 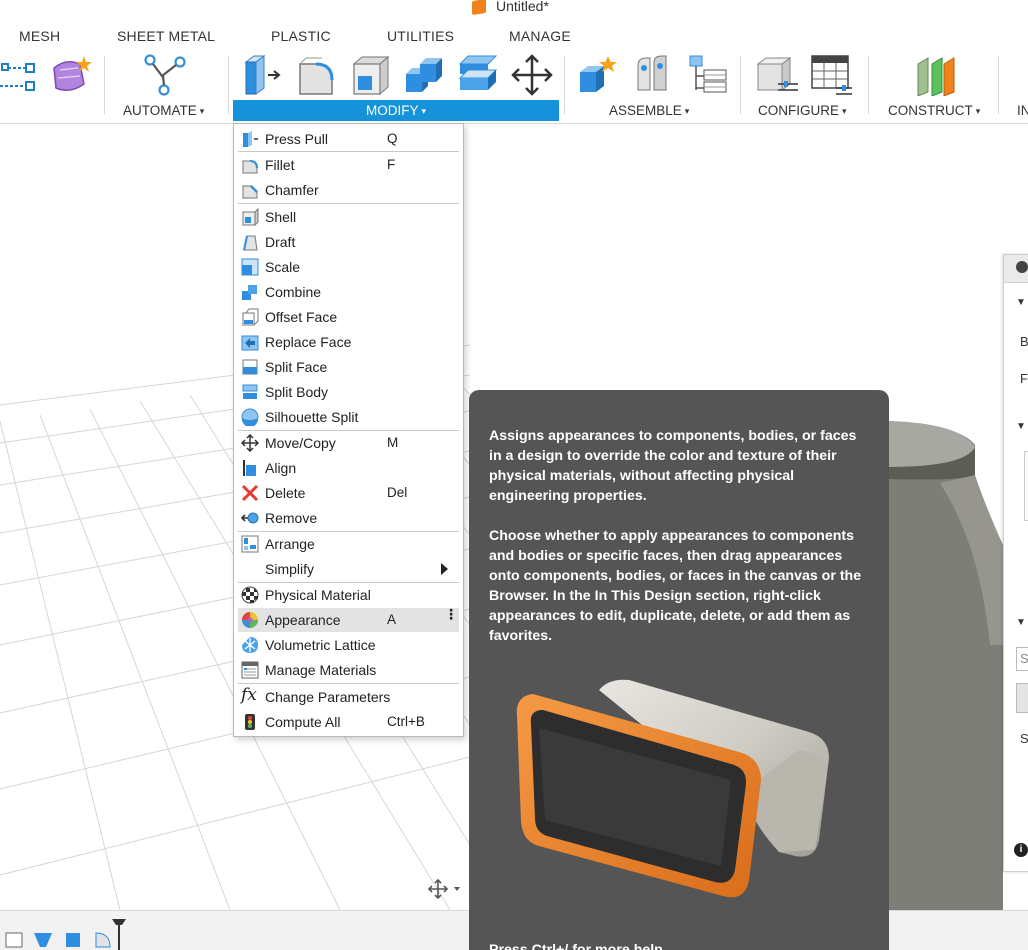 I want to click on collapse-icon, so click(x=1022, y=267).